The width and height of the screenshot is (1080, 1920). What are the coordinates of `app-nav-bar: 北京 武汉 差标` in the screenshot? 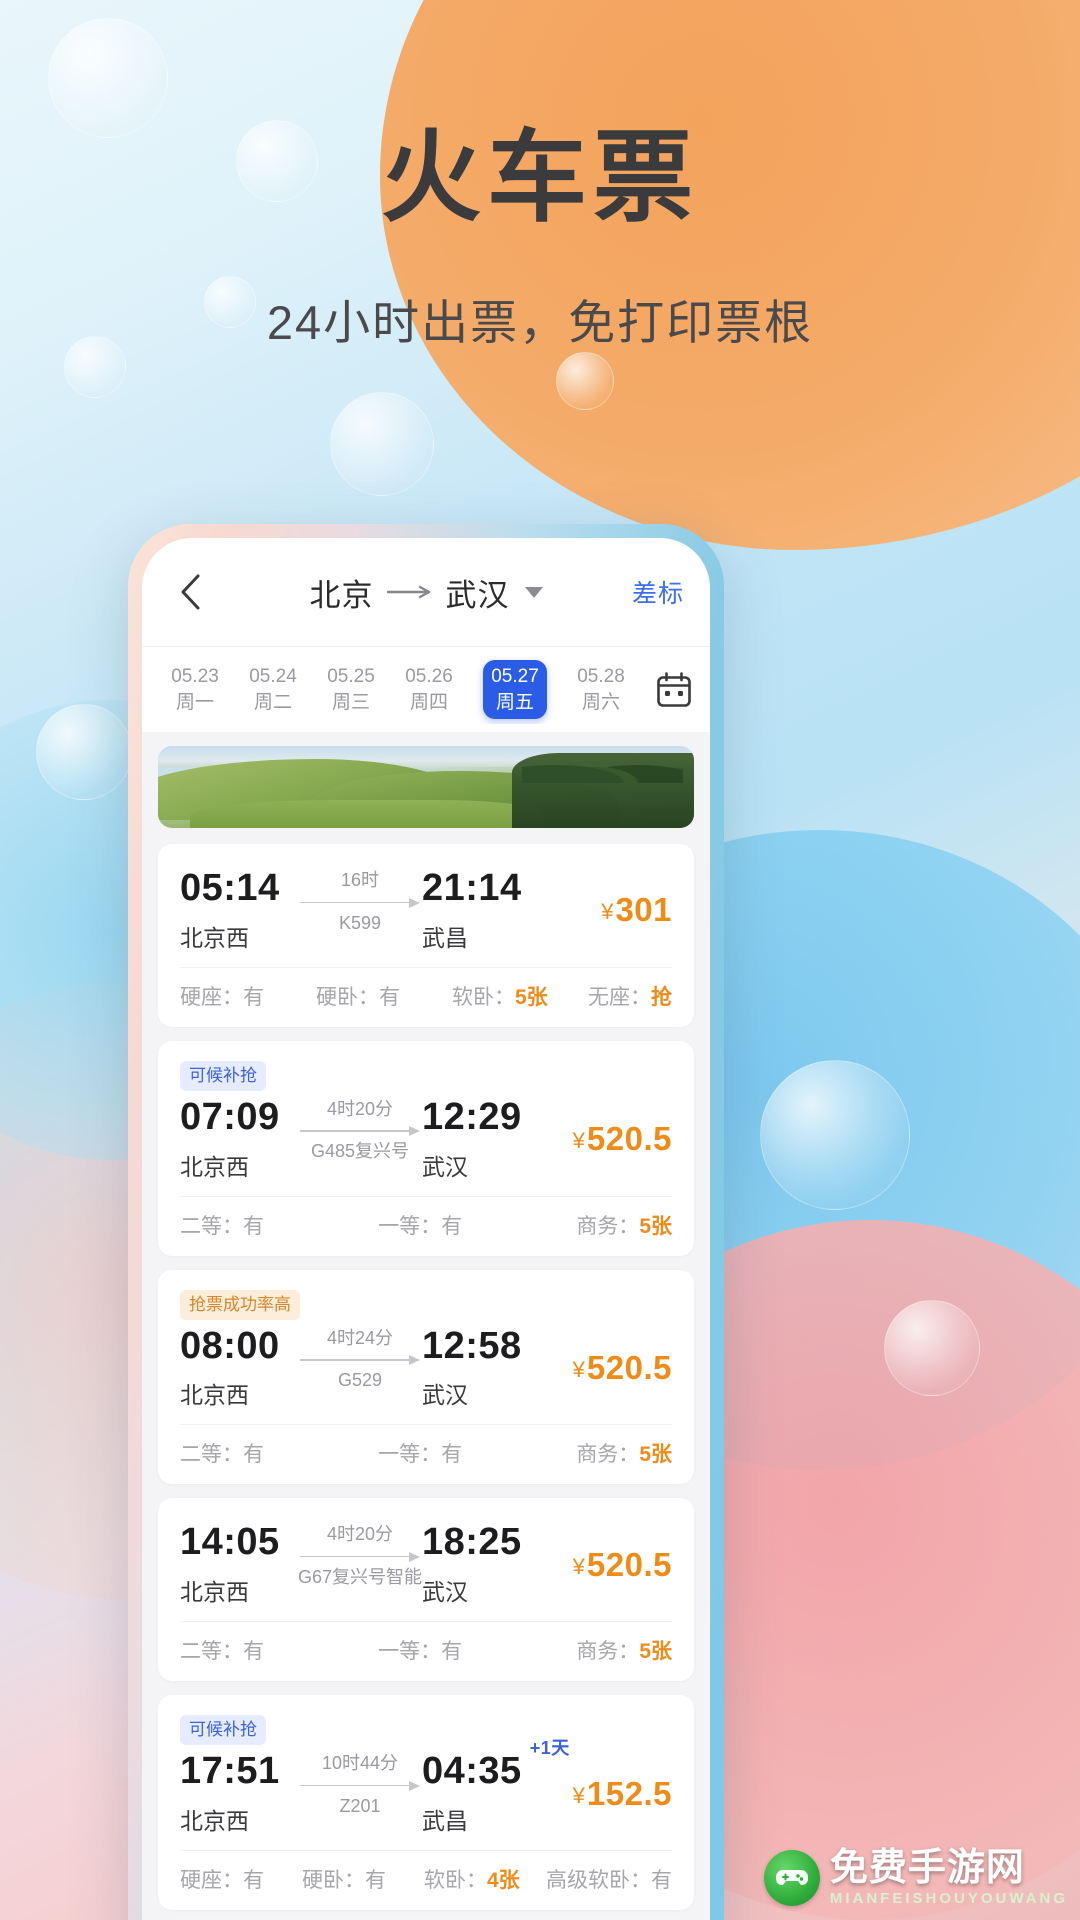 It's located at (426, 592).